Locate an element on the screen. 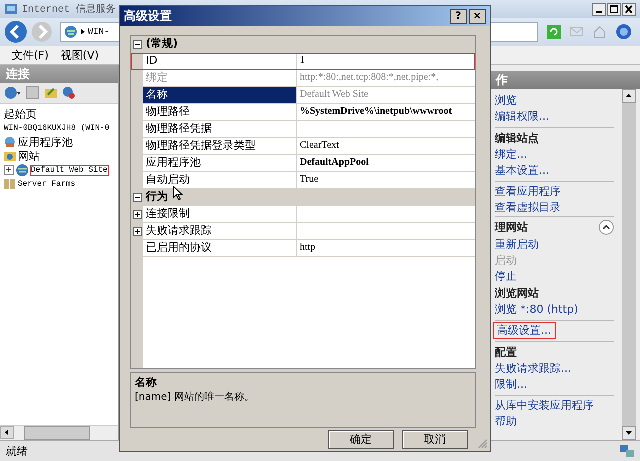  property-value: True is located at coordinates (309, 179).